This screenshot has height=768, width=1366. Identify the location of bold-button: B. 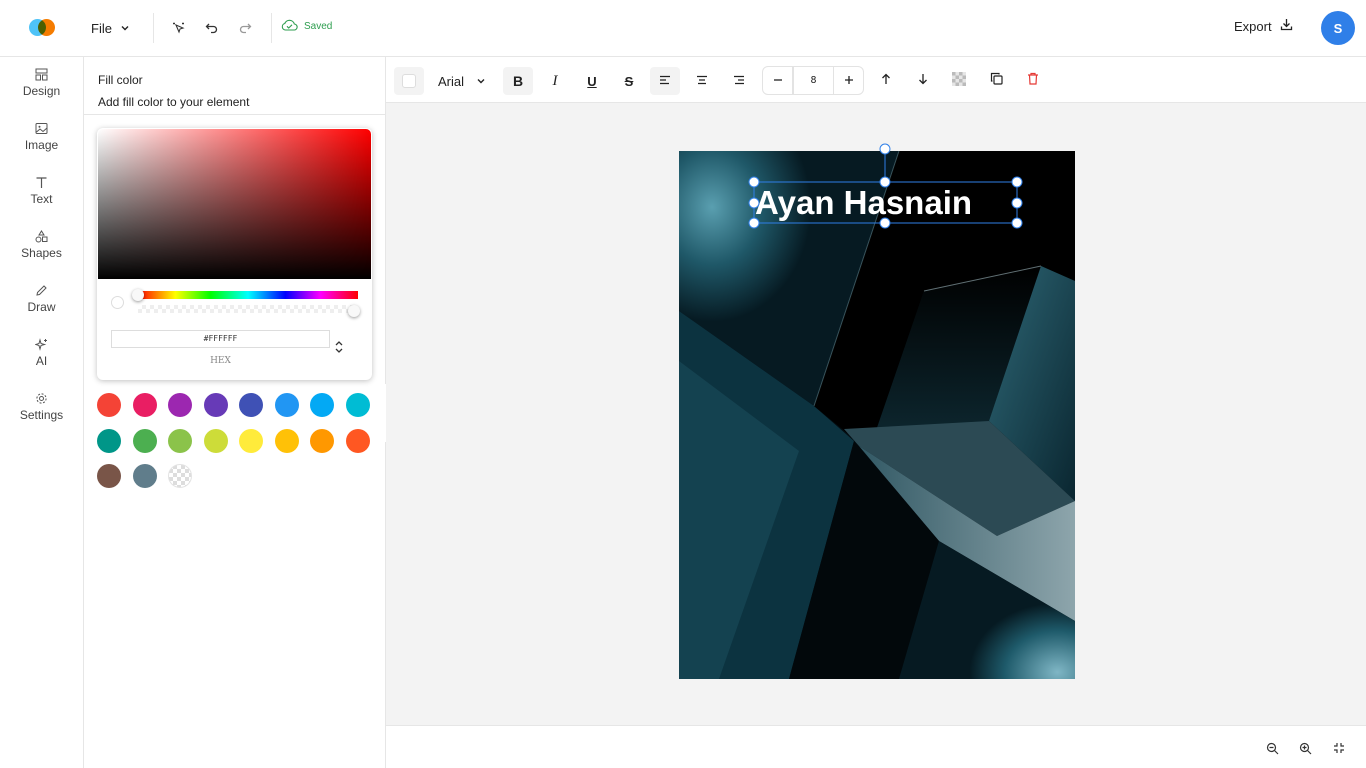
(518, 81).